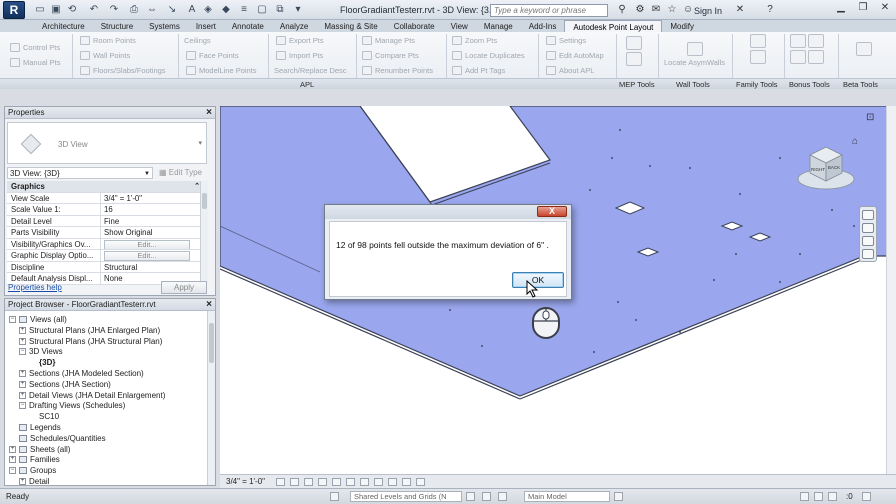  What do you see at coordinates (488, 55) in the screenshot?
I see `locate-duplicates-button: Locate Duplicates` at bounding box center [488, 55].